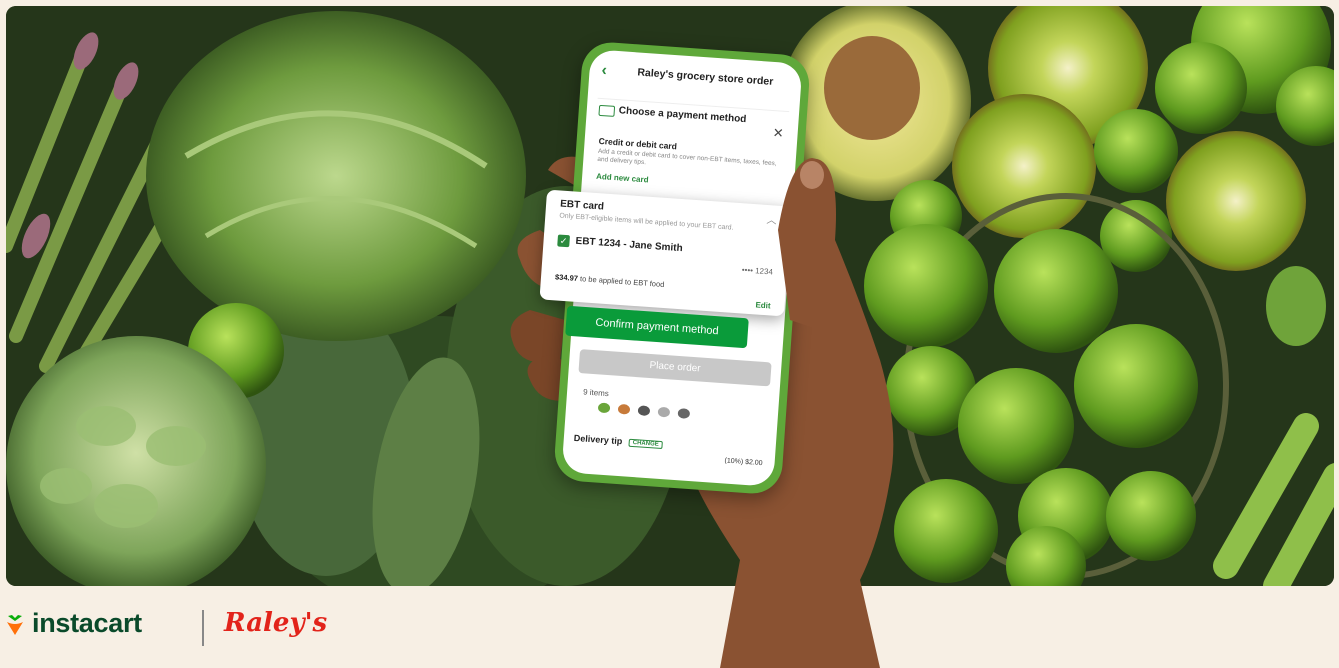  Describe the element at coordinates (771, 219) in the screenshot. I see `chevron-up-icon: ︿` at that location.